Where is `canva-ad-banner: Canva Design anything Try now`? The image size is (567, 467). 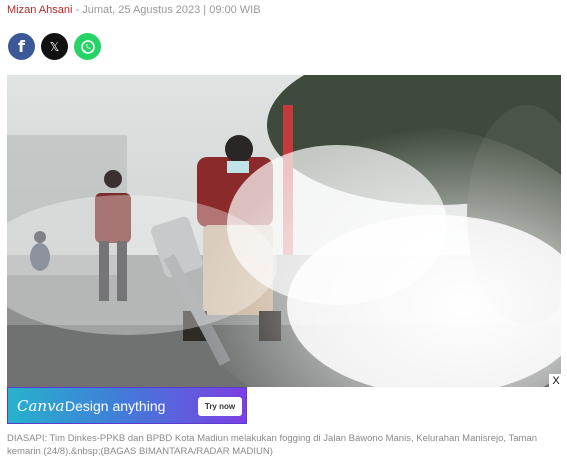
canva-ad-banner: Canva Design anything Try now is located at coordinates (127, 405).